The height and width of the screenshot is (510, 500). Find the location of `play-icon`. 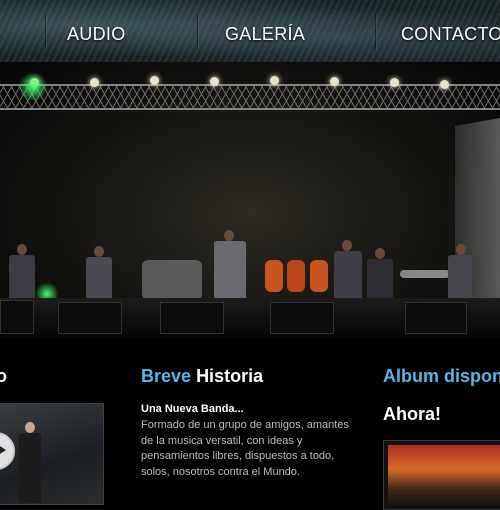

play-icon is located at coordinates (7, 451).